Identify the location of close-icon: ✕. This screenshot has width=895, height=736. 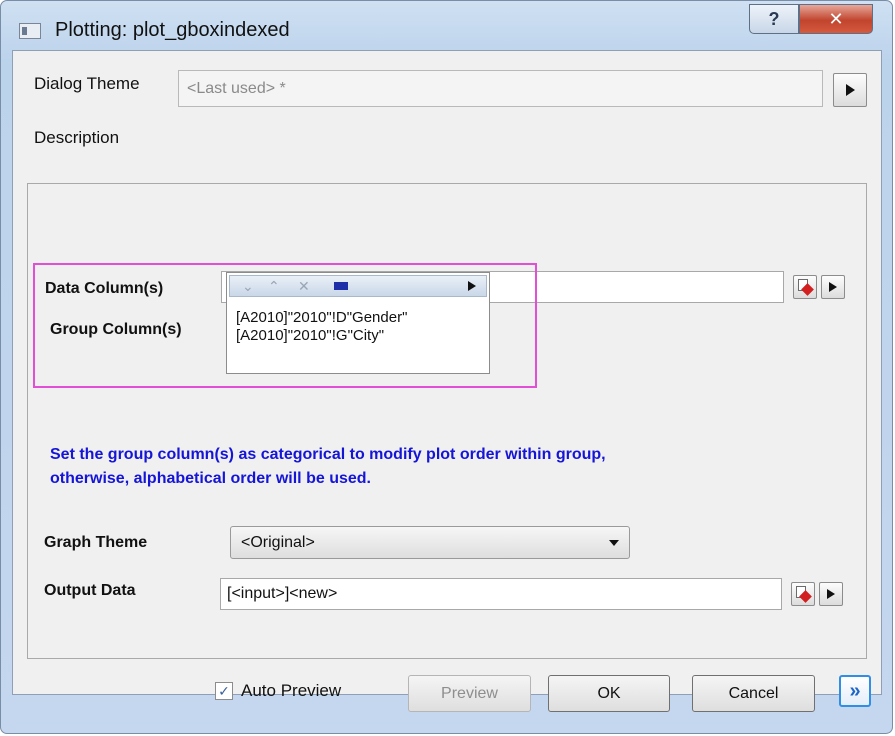
(836, 18).